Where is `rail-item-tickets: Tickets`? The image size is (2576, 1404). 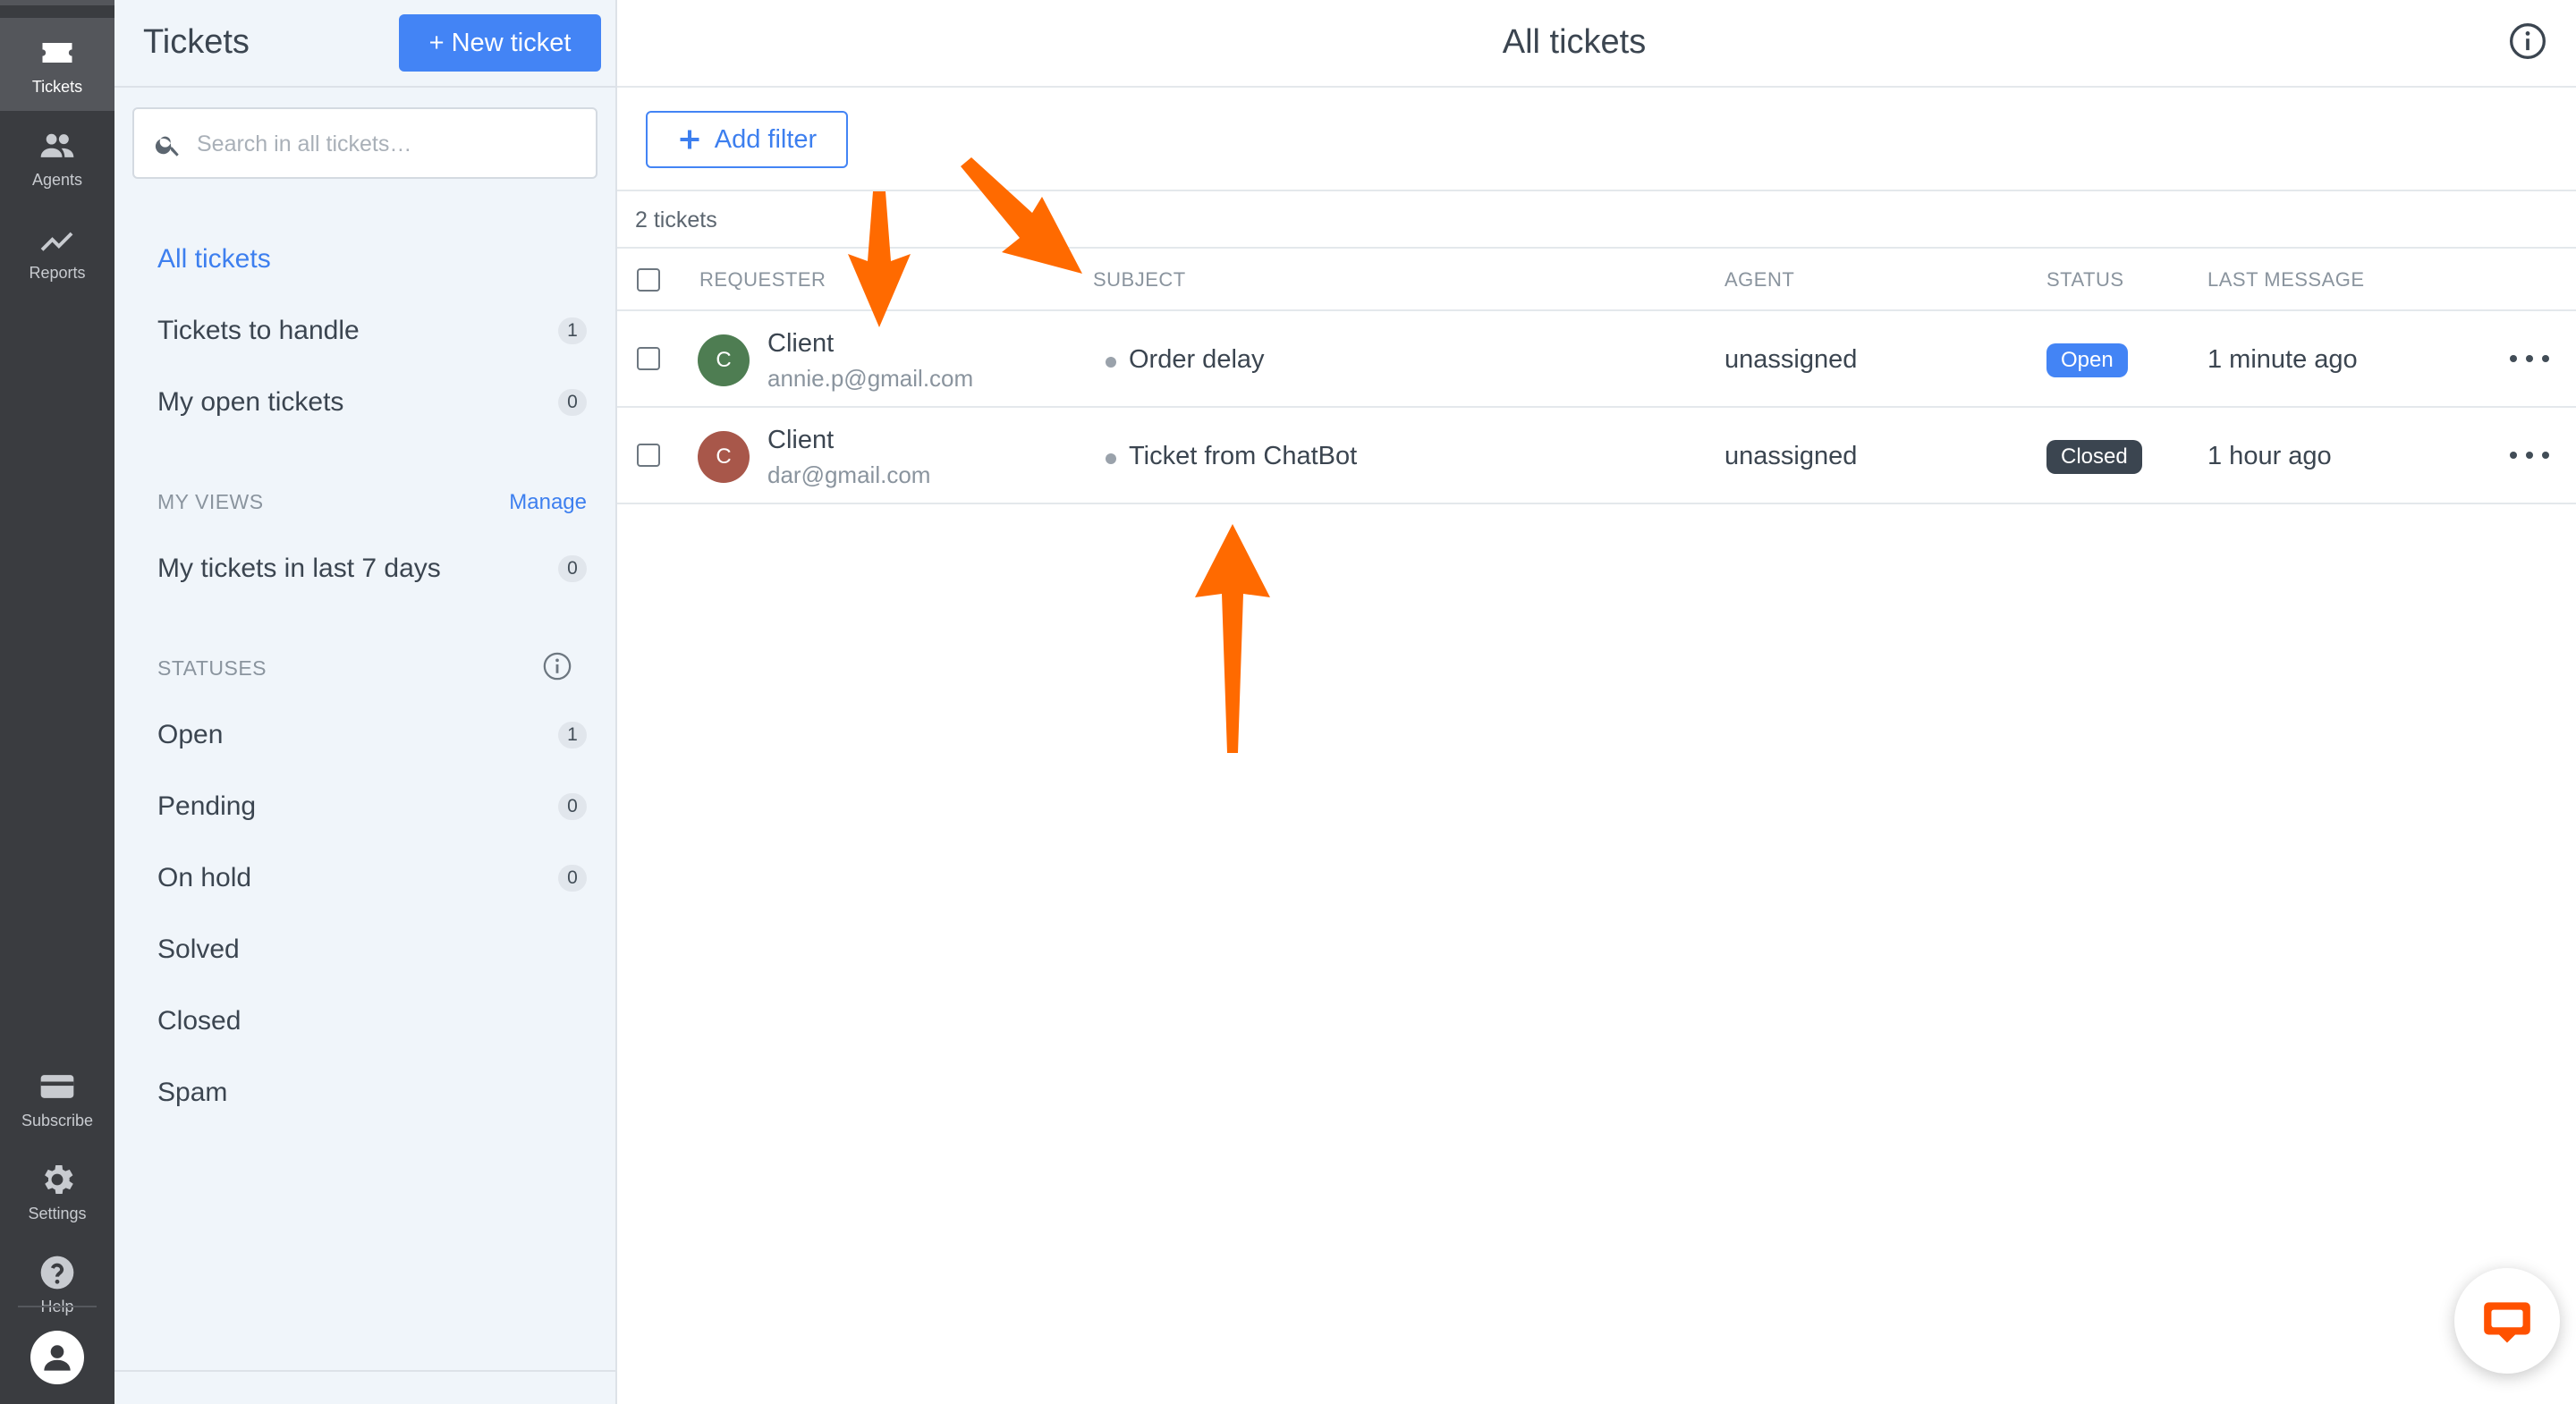 rail-item-tickets: Tickets is located at coordinates (57, 65).